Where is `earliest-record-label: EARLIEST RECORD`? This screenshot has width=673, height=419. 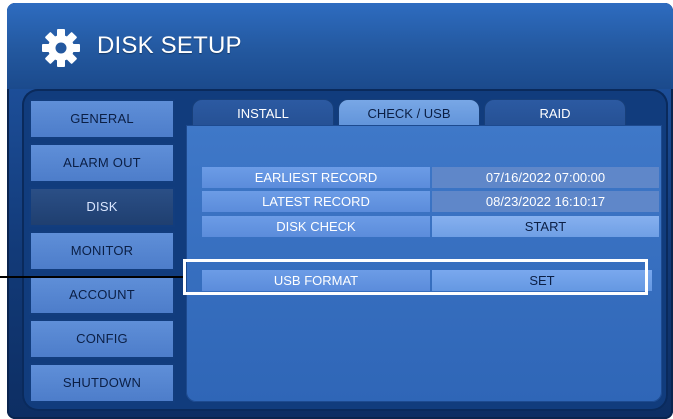 earliest-record-label: EARLIEST RECORD is located at coordinates (316, 177).